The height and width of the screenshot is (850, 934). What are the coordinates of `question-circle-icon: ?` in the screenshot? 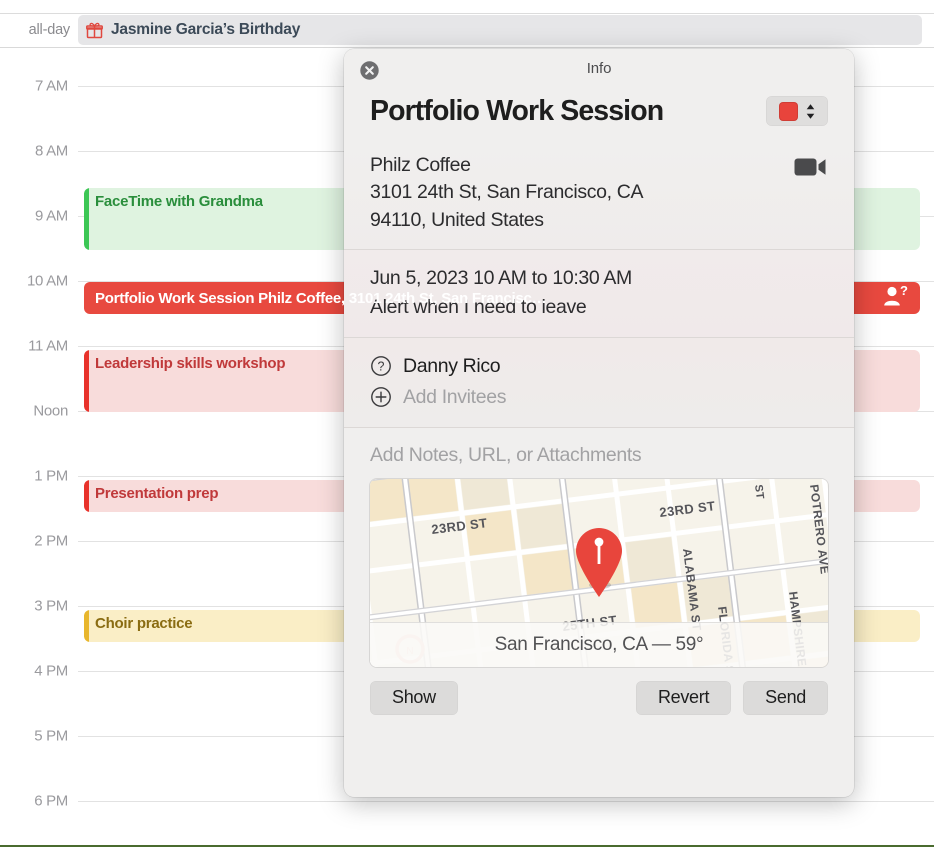 It's located at (381, 366).